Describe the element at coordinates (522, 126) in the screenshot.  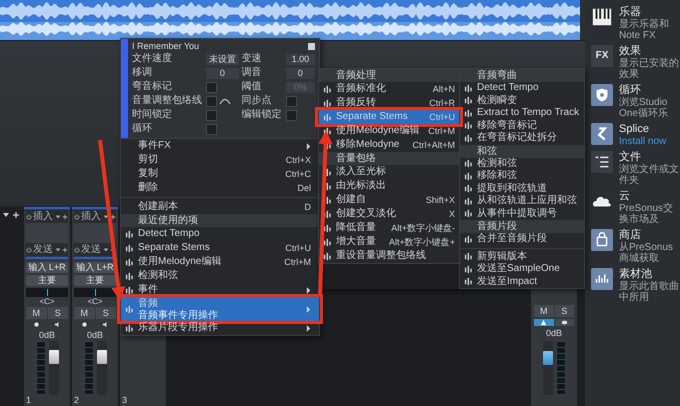
I see `menu-item: 移除弯音标记` at that location.